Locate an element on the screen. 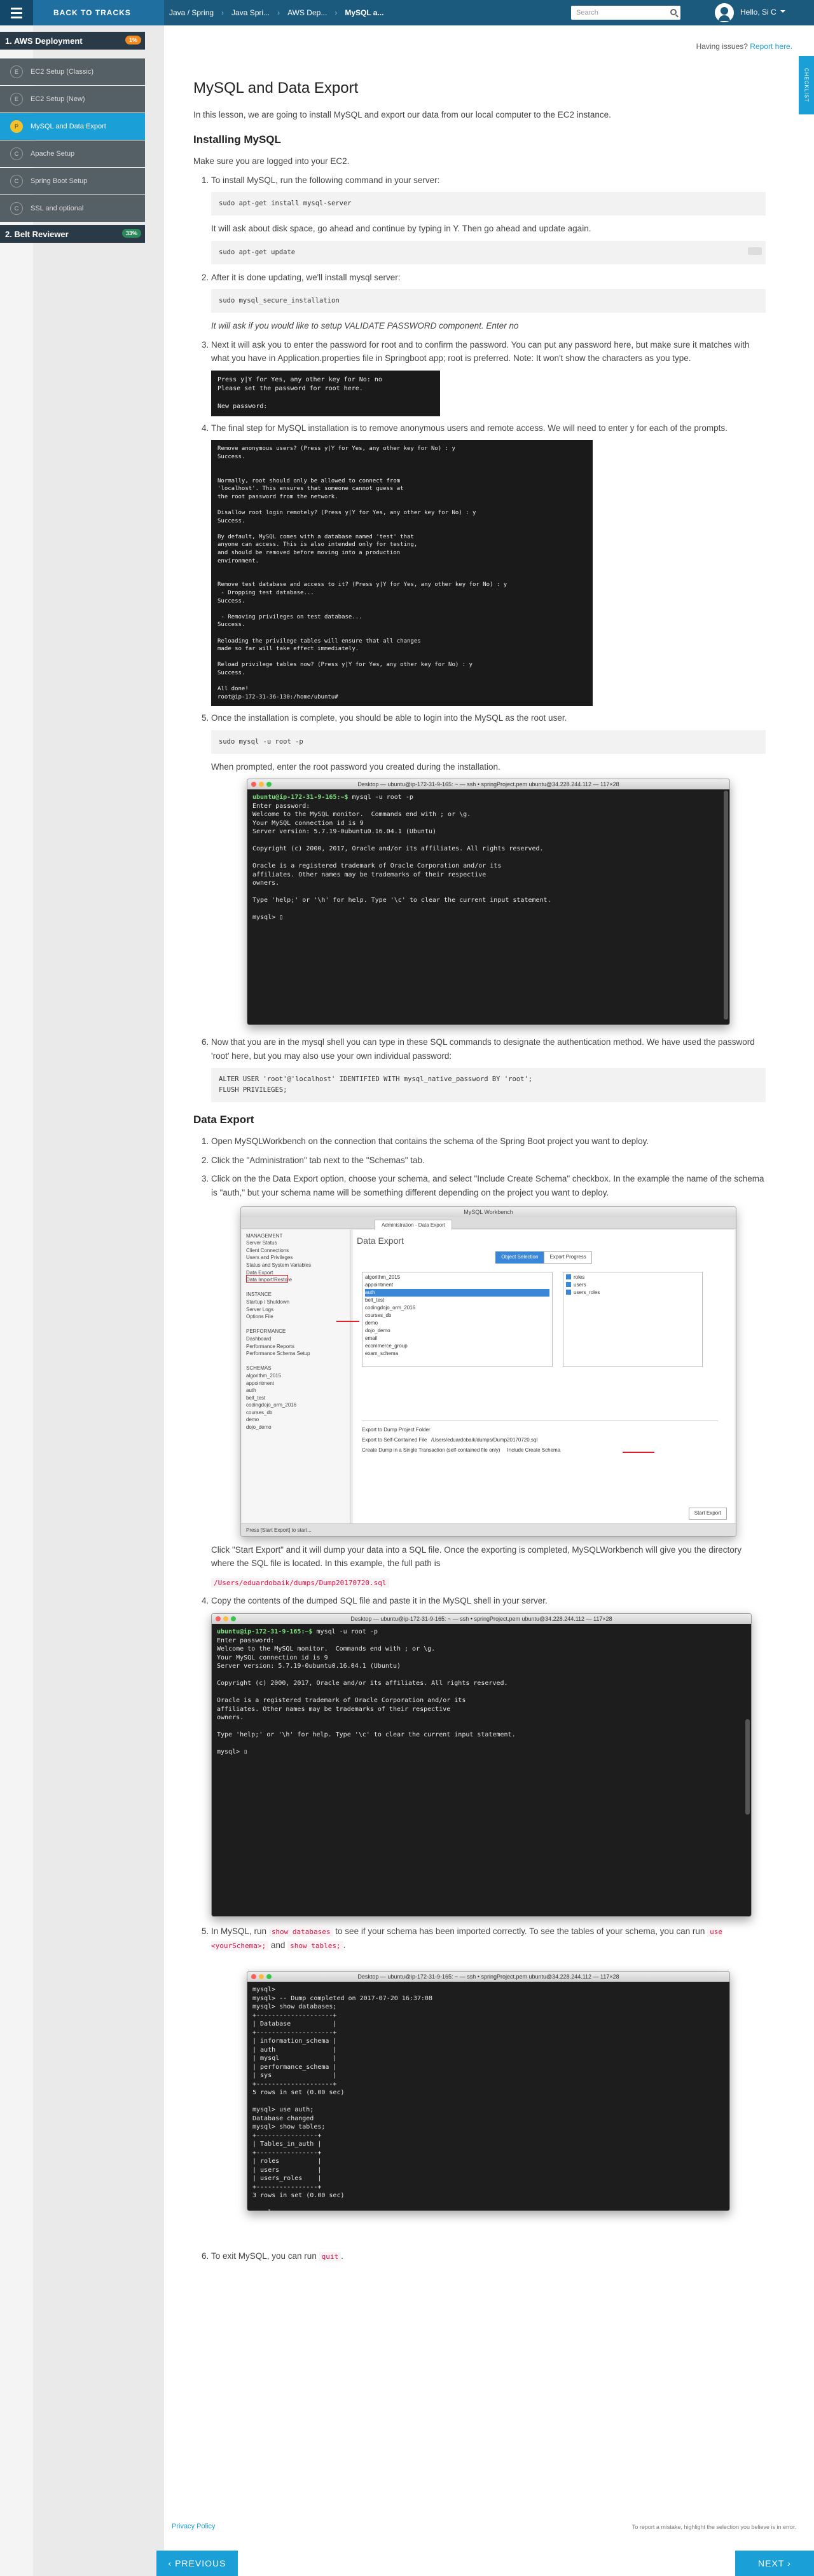  schema-row-selected: auth is located at coordinates (457, 1292).